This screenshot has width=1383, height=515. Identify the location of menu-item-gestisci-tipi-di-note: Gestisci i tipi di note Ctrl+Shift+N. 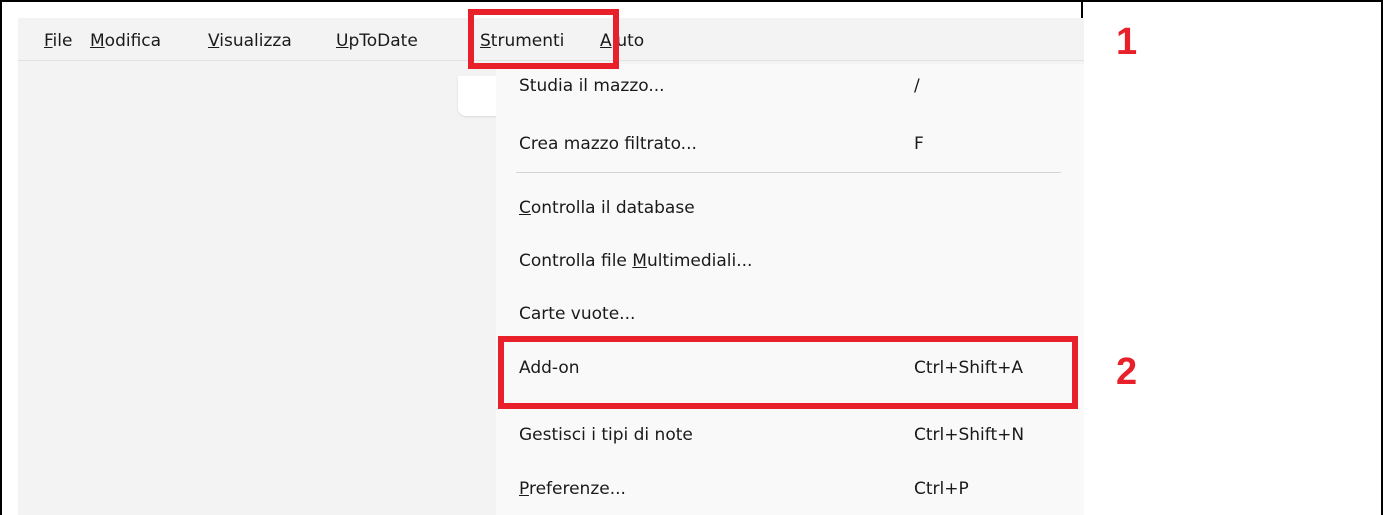
(786, 435).